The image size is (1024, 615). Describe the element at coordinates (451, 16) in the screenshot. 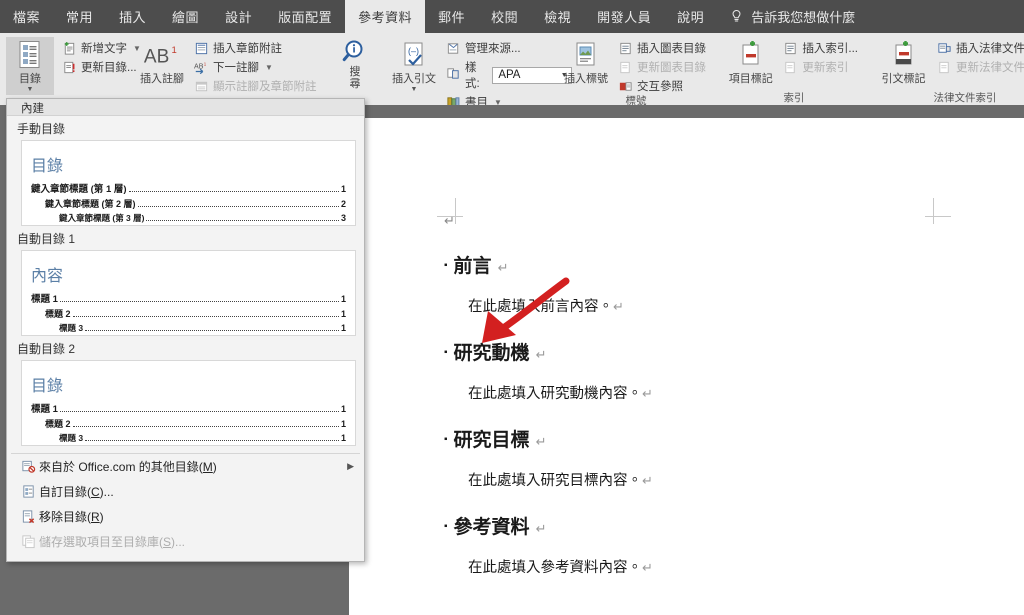

I see `ribbon-tab-7: 郵件` at that location.